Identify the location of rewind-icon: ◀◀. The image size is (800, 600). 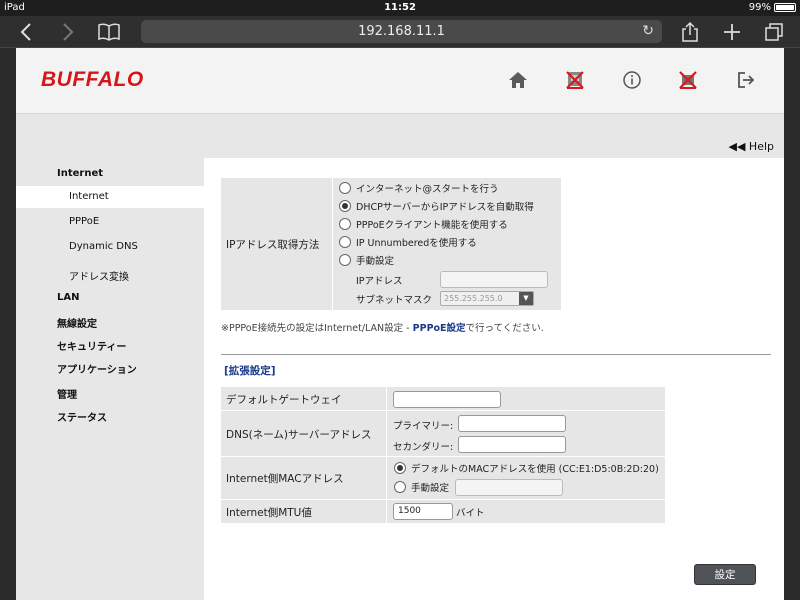
(737, 146).